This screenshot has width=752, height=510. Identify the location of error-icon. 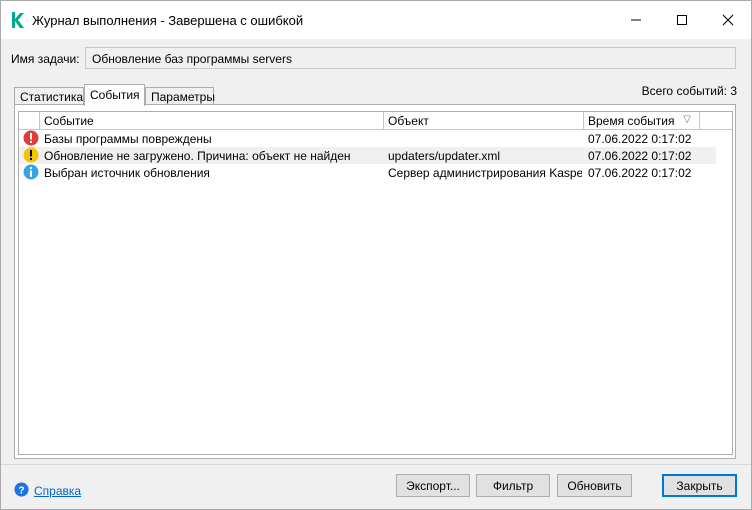
(31, 138).